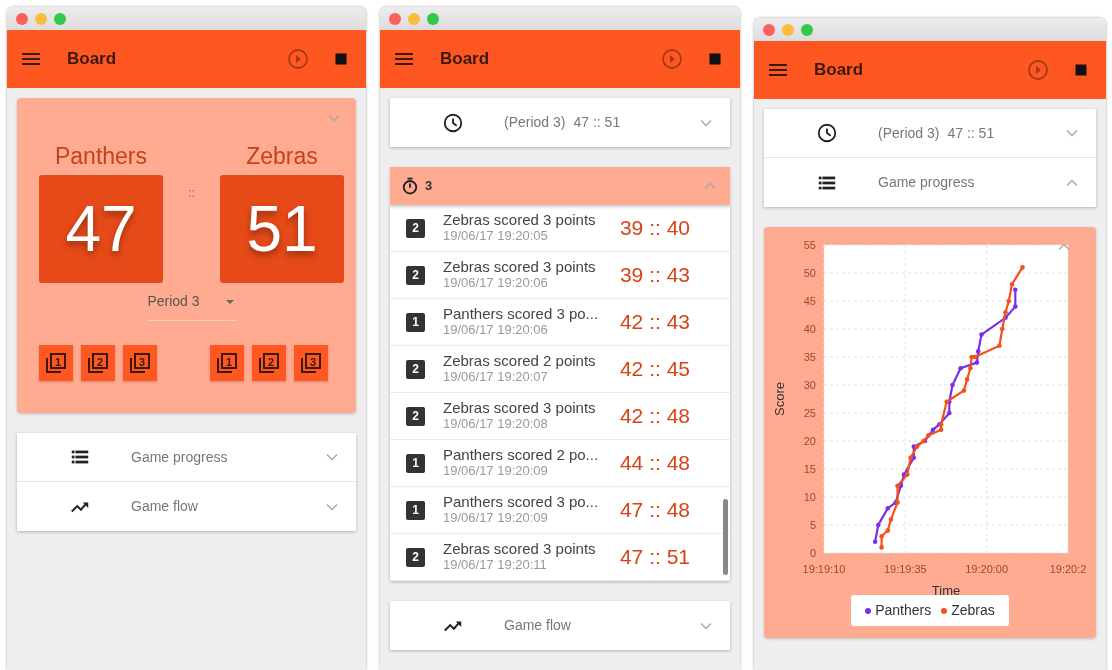  I want to click on y-tick-label: 30, so click(809, 385).